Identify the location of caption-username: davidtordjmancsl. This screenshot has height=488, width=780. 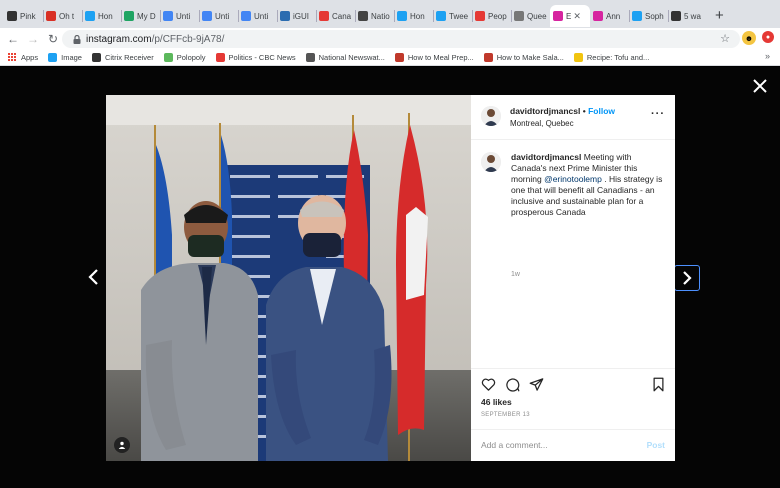
(546, 157).